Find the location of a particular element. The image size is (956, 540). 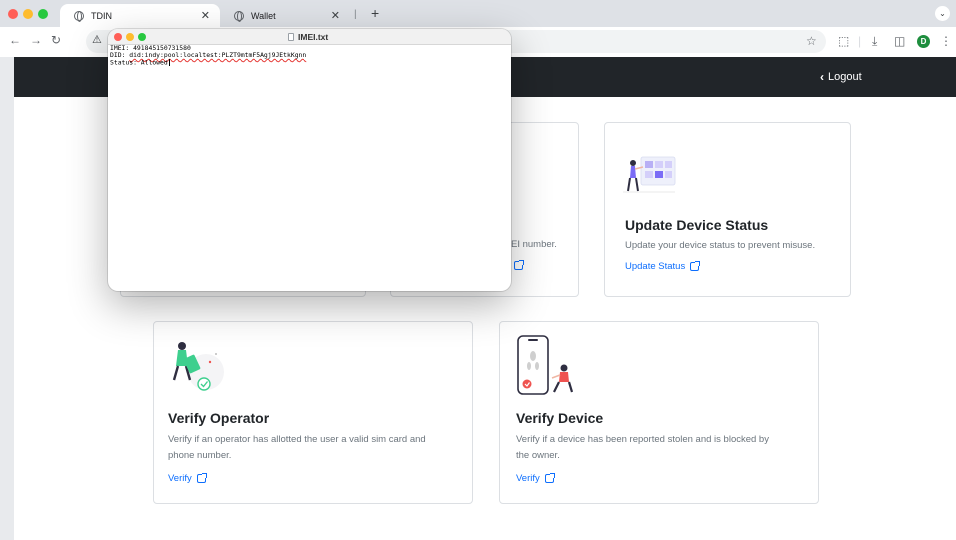

tab-label: TDIN is located at coordinates (101, 15).